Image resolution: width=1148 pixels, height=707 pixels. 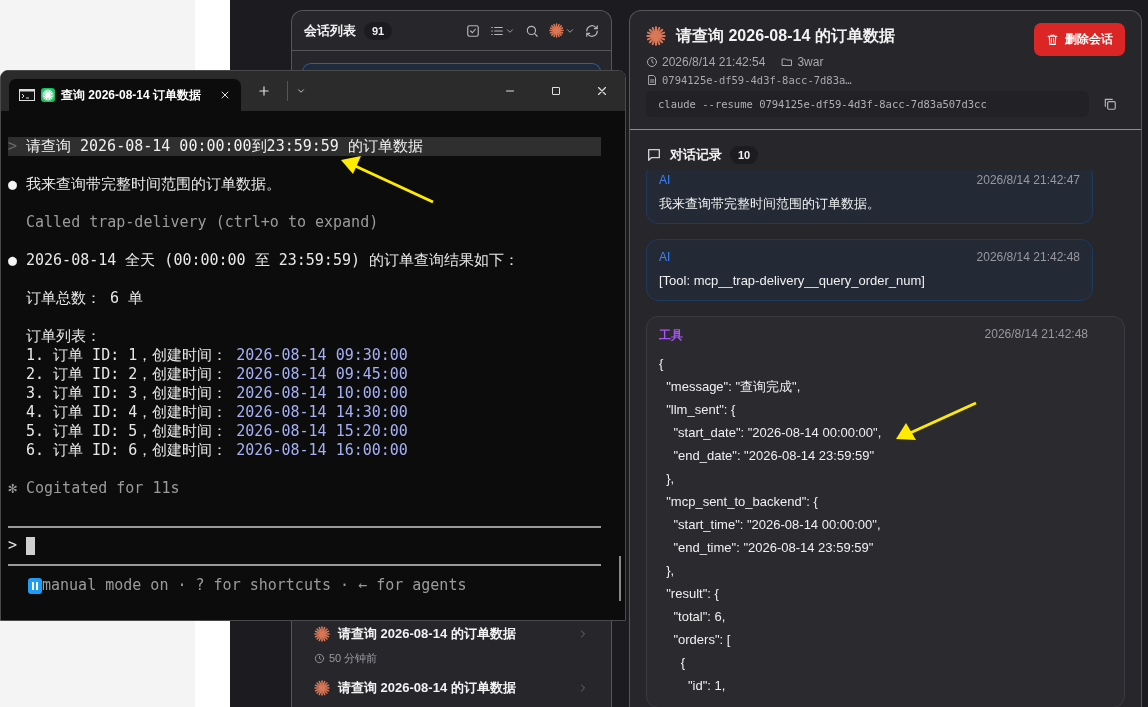 I want to click on text-cursor, so click(x=30, y=545).